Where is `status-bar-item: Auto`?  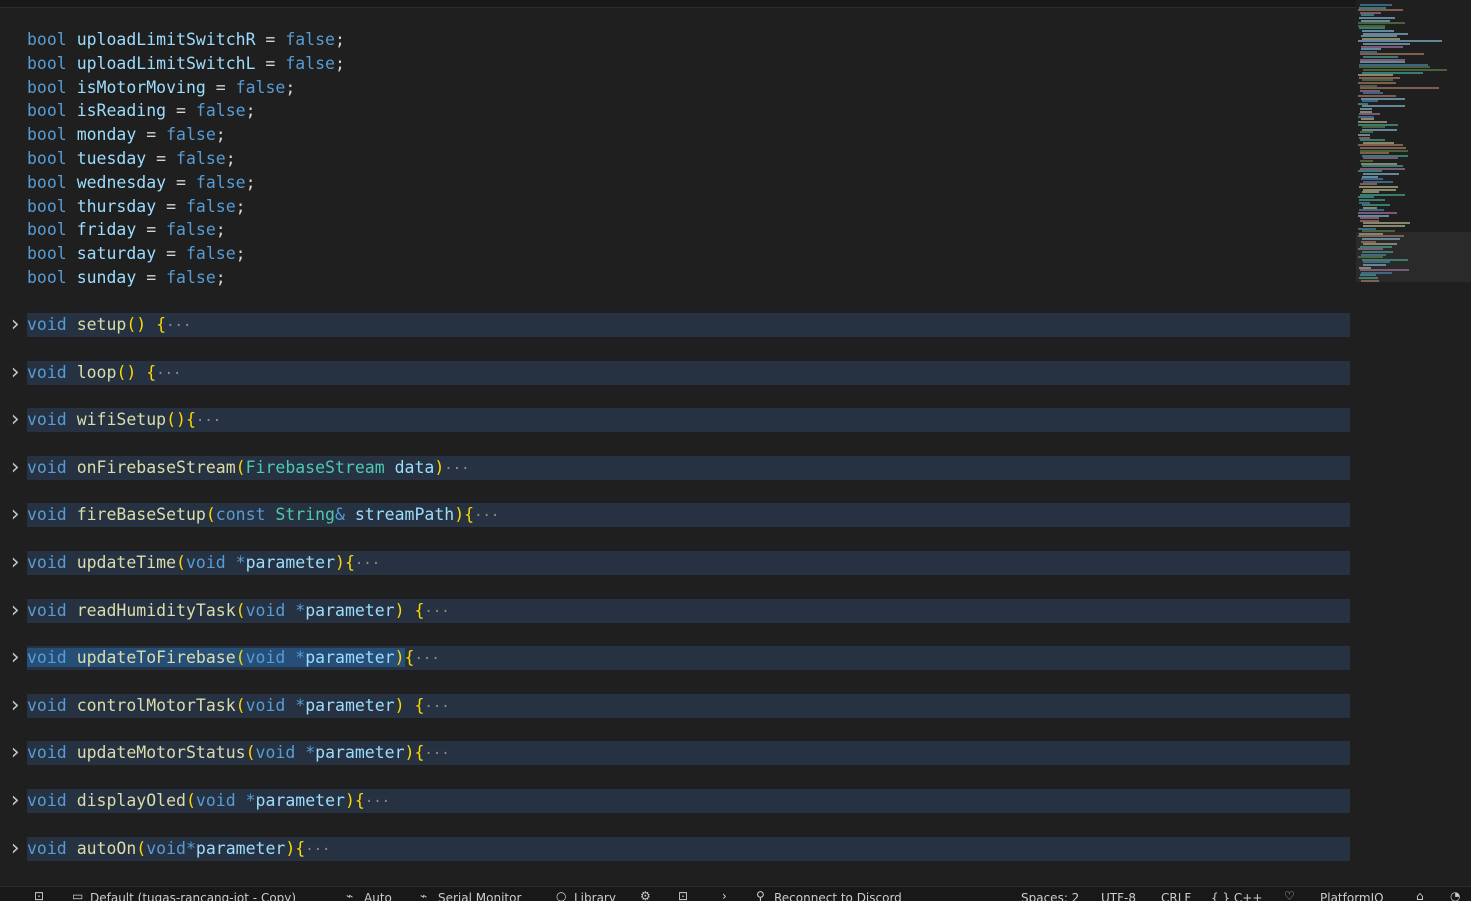 status-bar-item: Auto is located at coordinates (378, 895).